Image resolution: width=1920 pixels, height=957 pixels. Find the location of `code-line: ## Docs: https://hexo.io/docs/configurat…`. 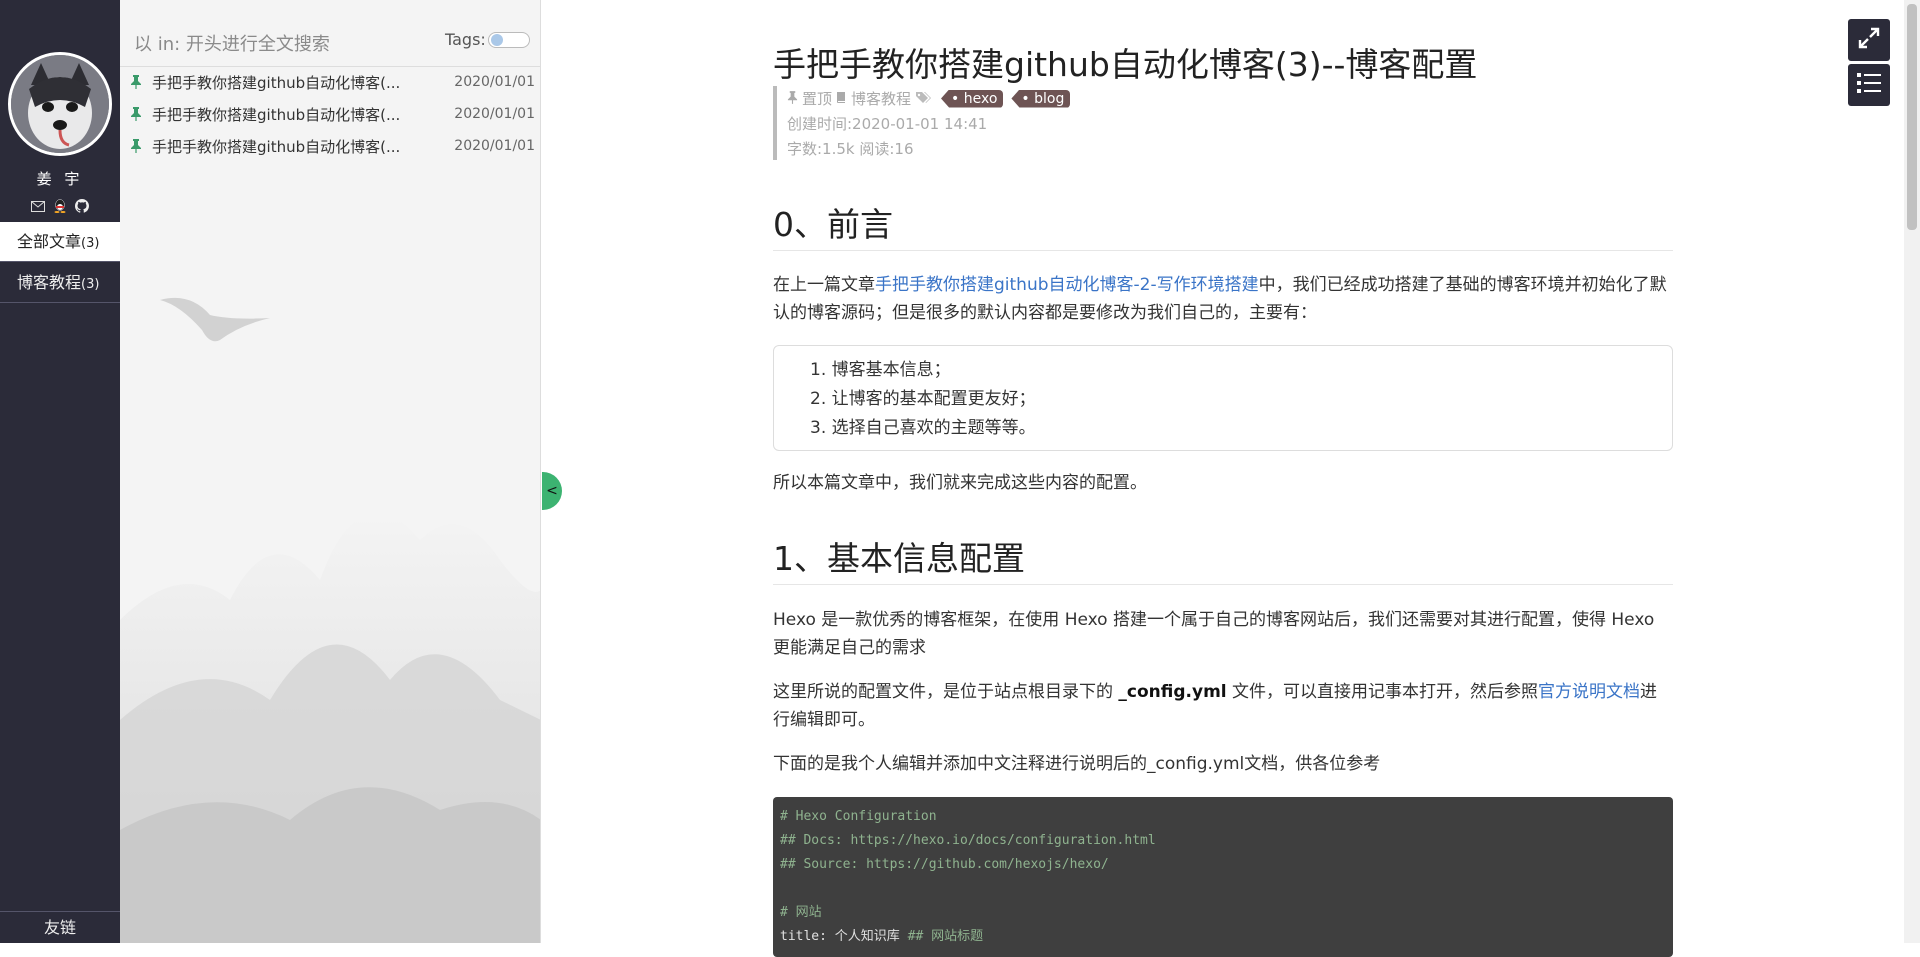

code-line: ## Docs: https://hexo.io/docs/configurat… is located at coordinates (968, 840).